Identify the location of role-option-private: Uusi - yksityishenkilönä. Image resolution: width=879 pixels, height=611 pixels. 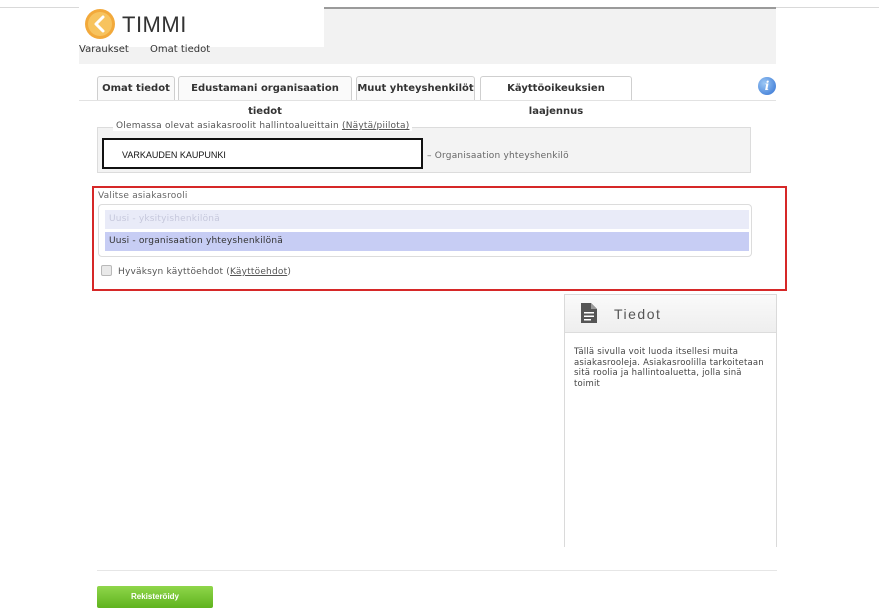
(427, 219).